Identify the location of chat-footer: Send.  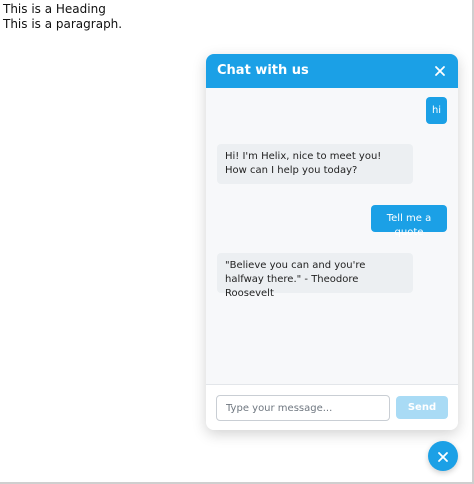
(332, 407).